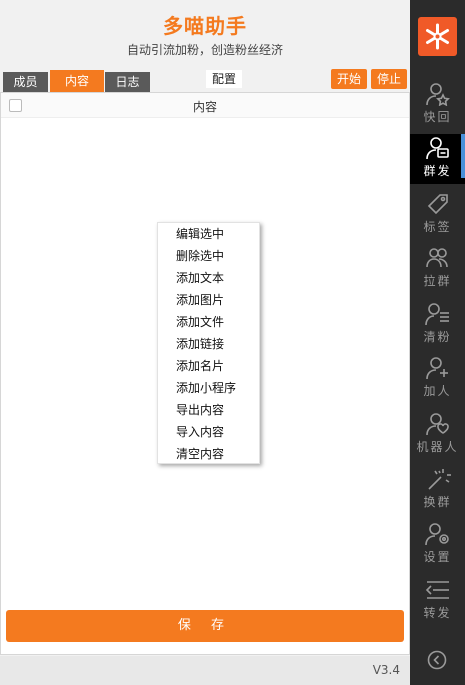 This screenshot has width=465, height=685. Describe the element at coordinates (208, 388) in the screenshot. I see `menu-item-add-mini-program: 添加小程序` at that location.